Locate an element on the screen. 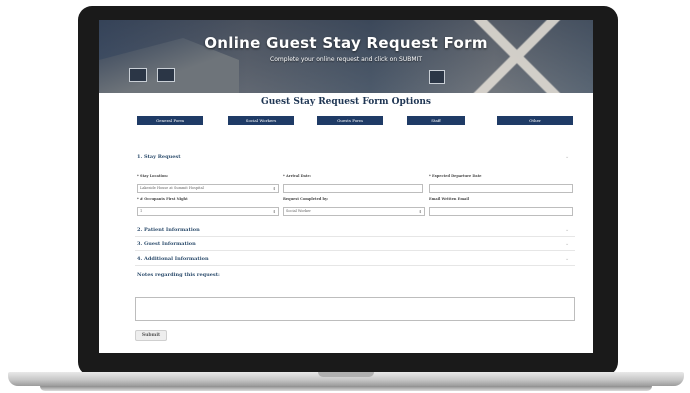  section-patient-information: 2. Patient Information is located at coordinates (168, 230).